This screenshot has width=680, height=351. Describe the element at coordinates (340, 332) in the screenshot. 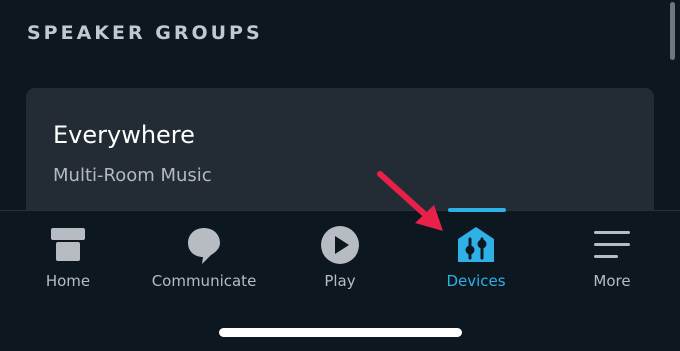

I see `home-indicator-bar` at that location.